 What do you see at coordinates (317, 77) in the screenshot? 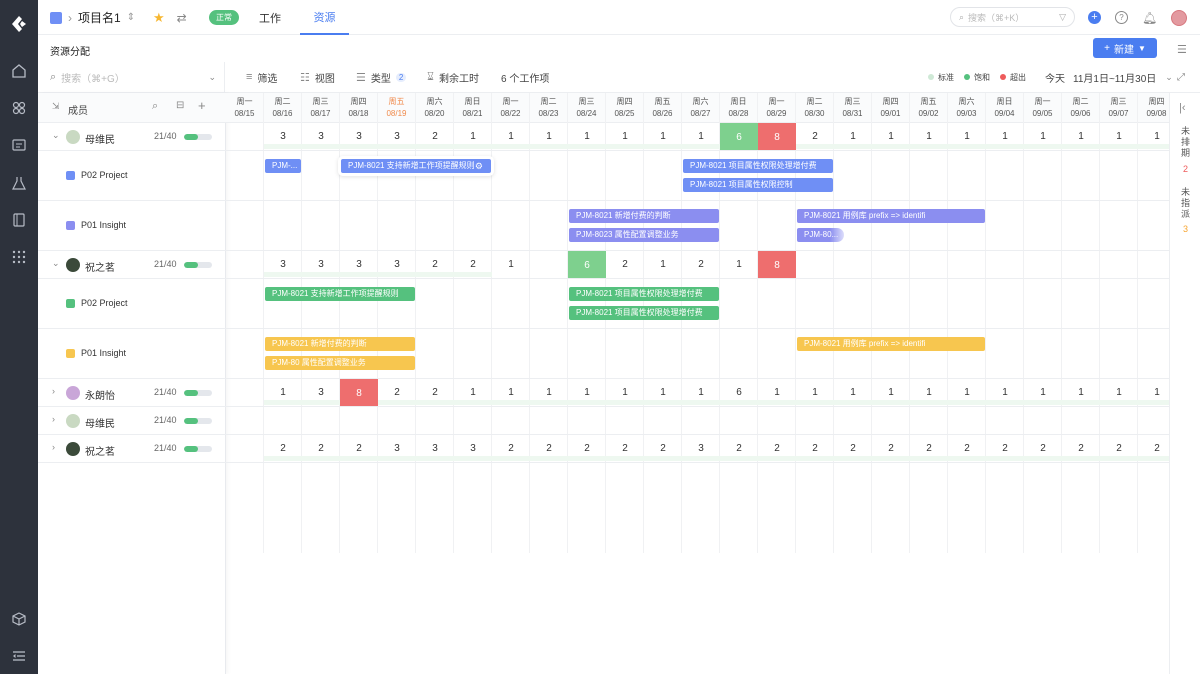
I see `view-button: ☷ 视图` at bounding box center [317, 77].